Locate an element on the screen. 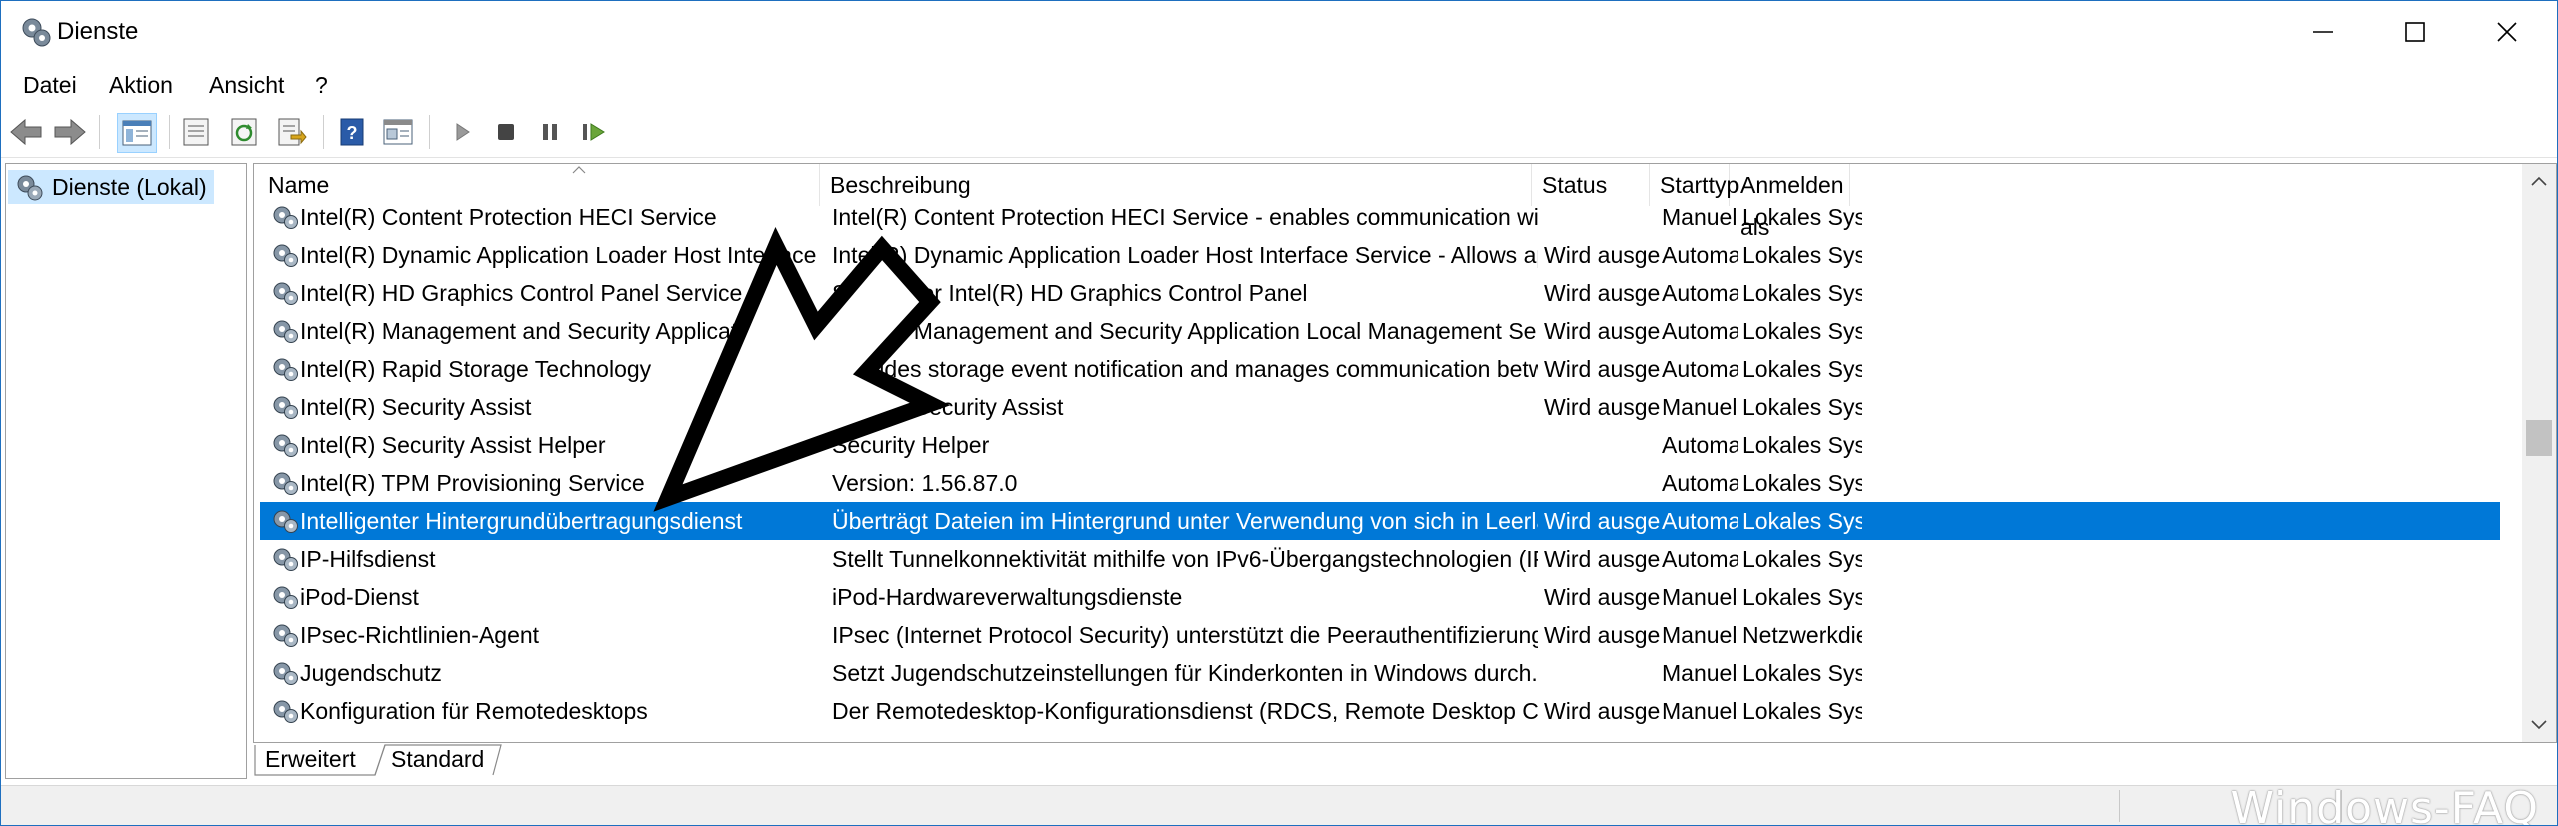 The width and height of the screenshot is (2558, 826). scroll-up-button is located at coordinates (2539, 181).